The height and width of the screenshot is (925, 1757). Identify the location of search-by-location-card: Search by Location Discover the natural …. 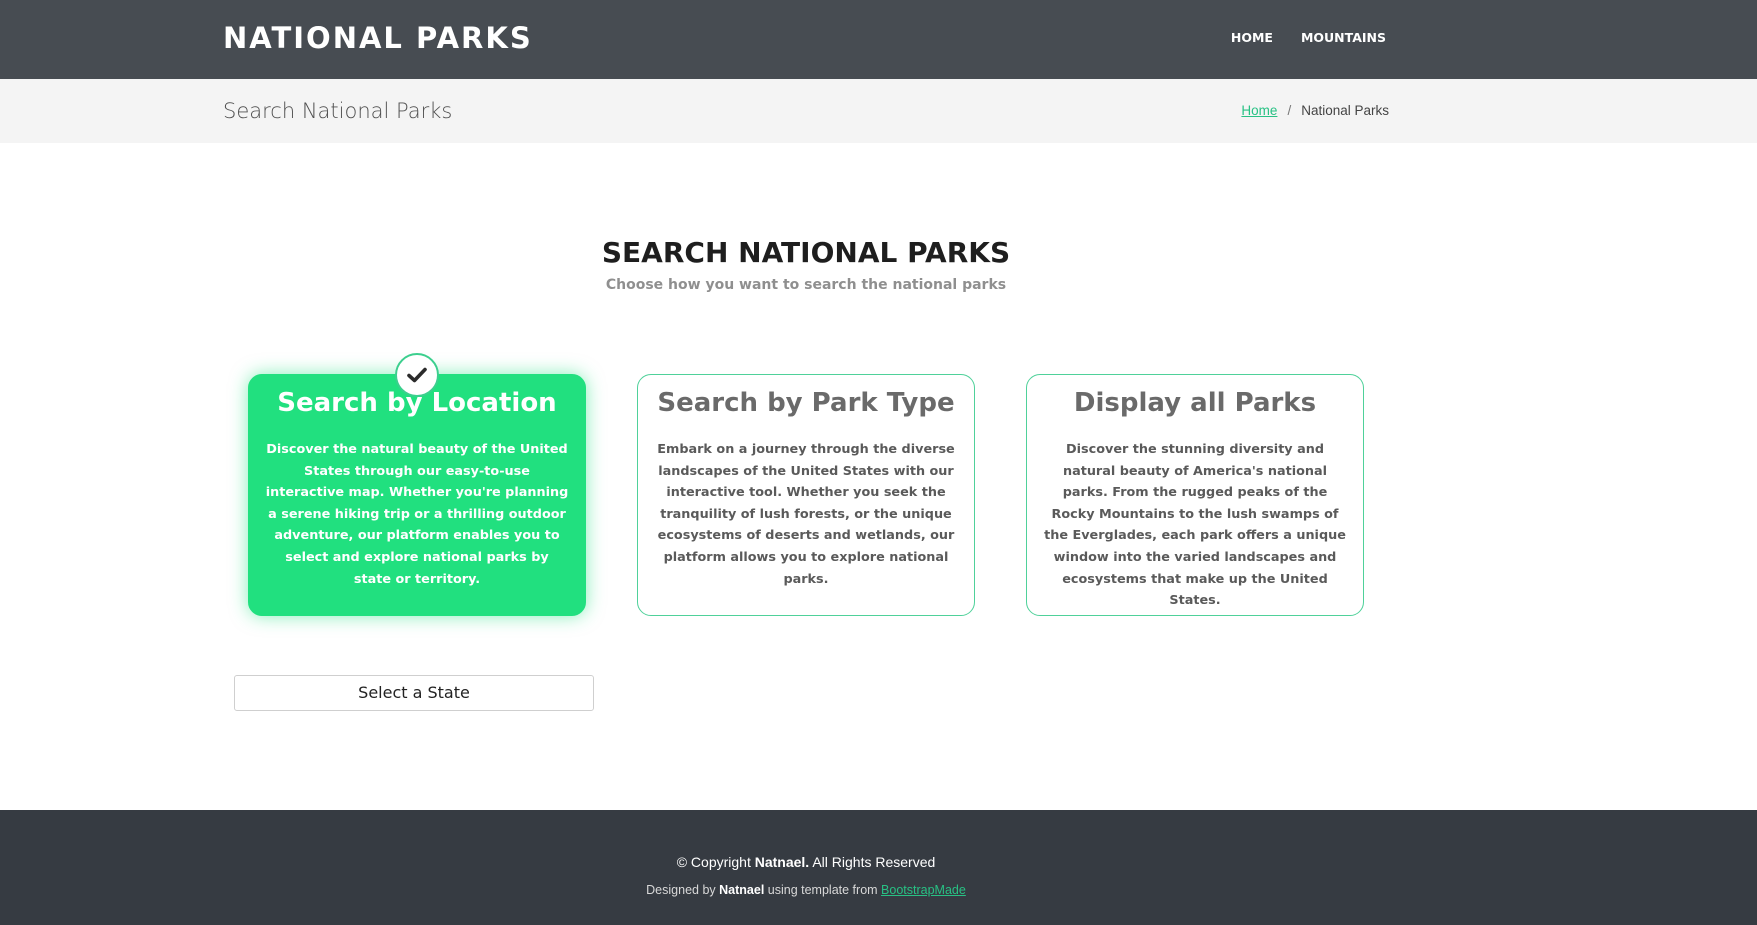
(417, 495).